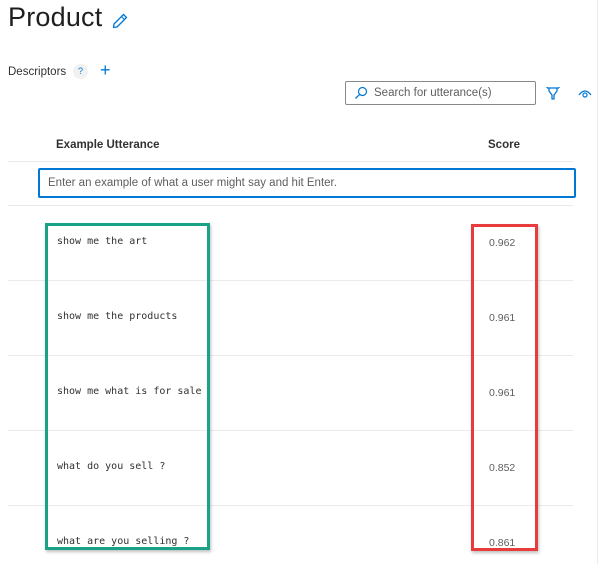  What do you see at coordinates (37, 72) in the screenshot?
I see `descriptors-label: Descriptors` at bounding box center [37, 72].